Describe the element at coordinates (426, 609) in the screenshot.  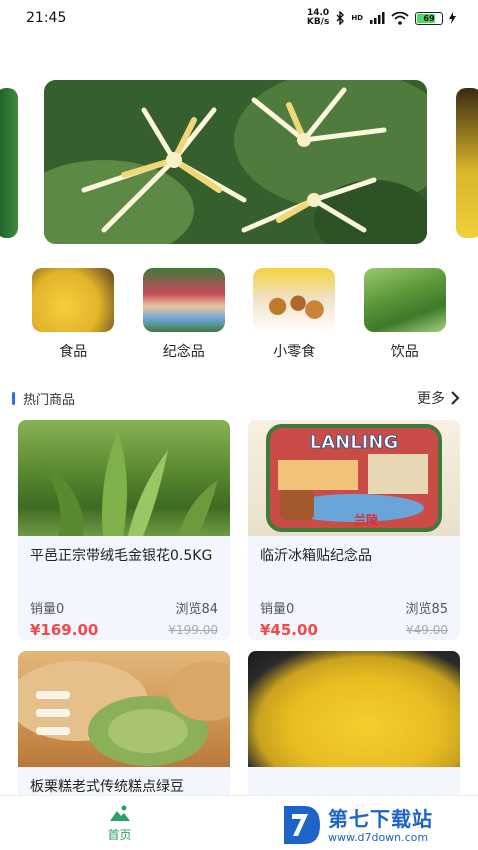
I see `product-views: 浏览85` at that location.